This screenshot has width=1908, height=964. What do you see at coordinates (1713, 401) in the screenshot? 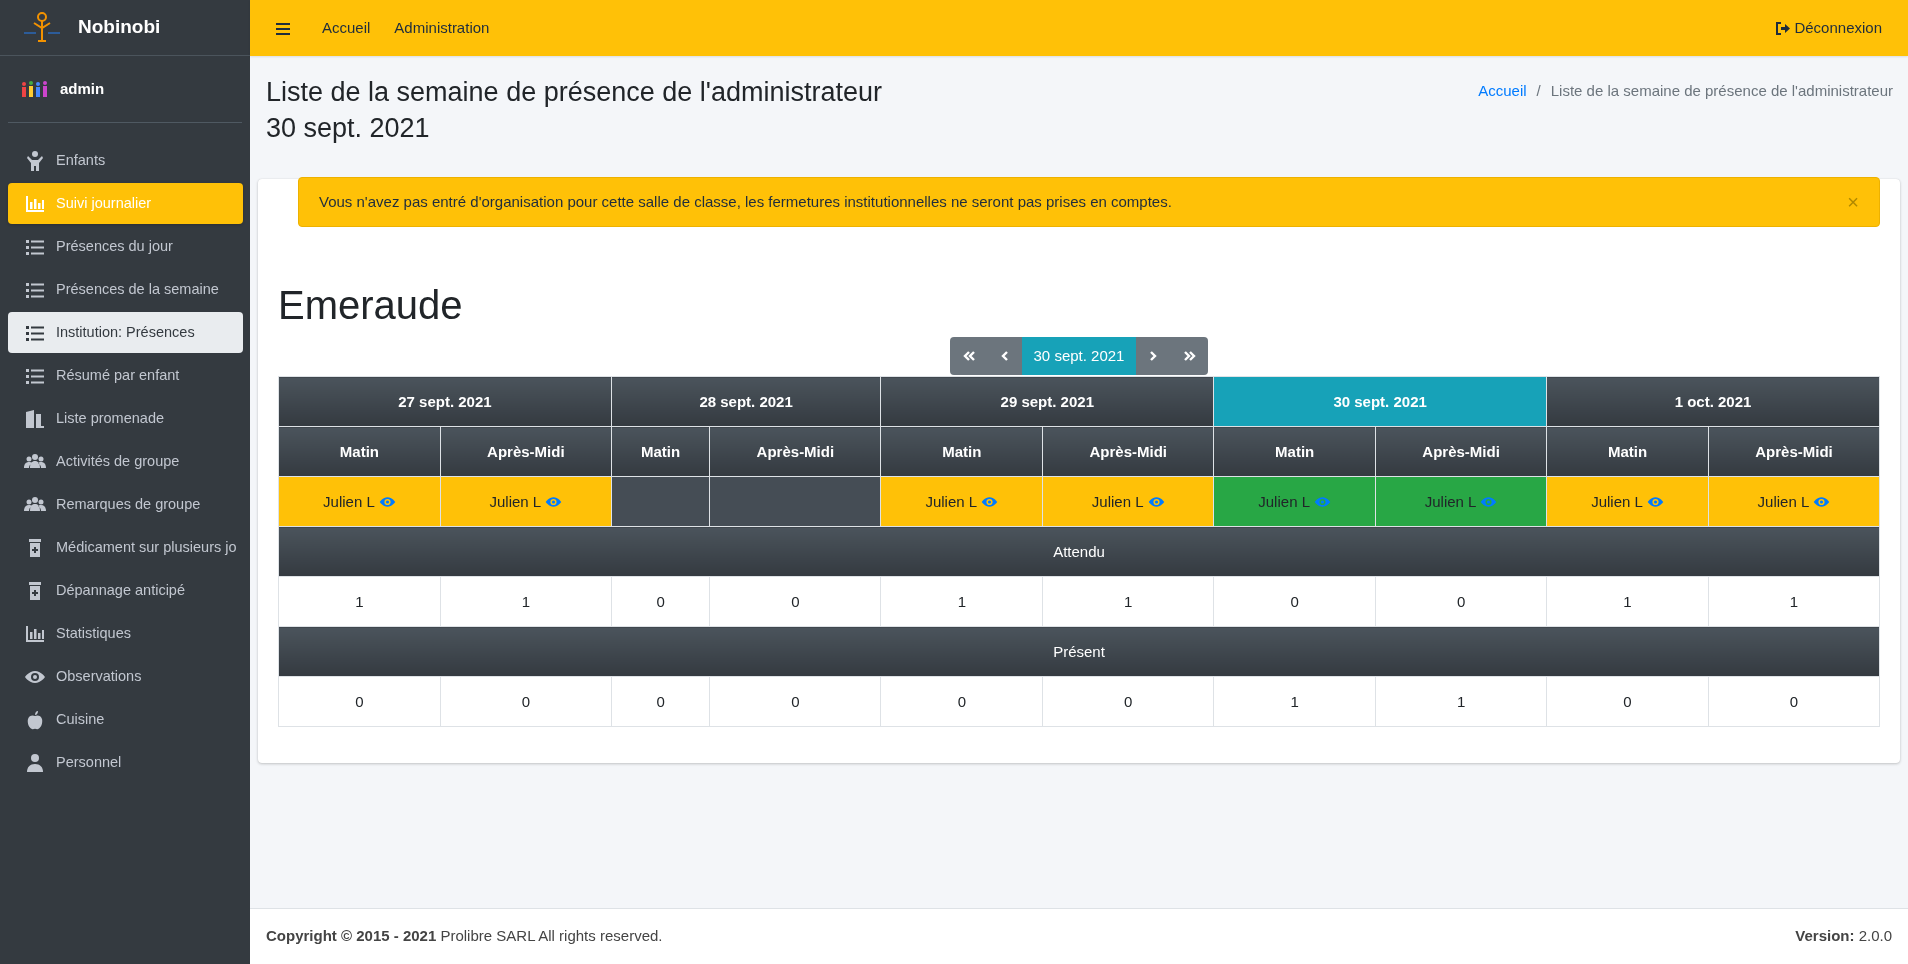
I see `day-header: 1 oct. 2021` at bounding box center [1713, 401].